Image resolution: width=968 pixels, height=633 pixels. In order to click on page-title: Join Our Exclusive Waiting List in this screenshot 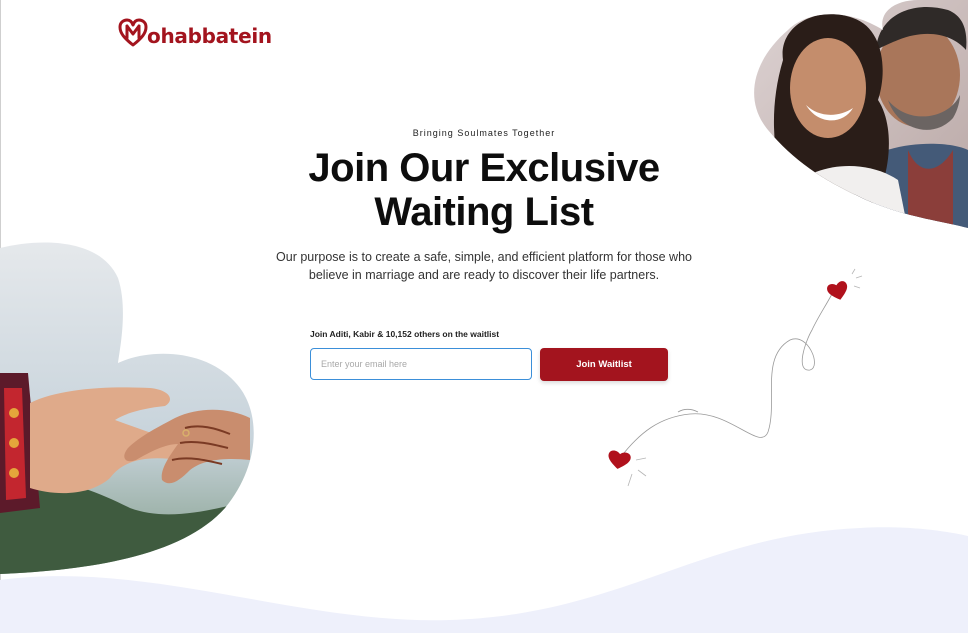, I will do `click(484, 190)`.